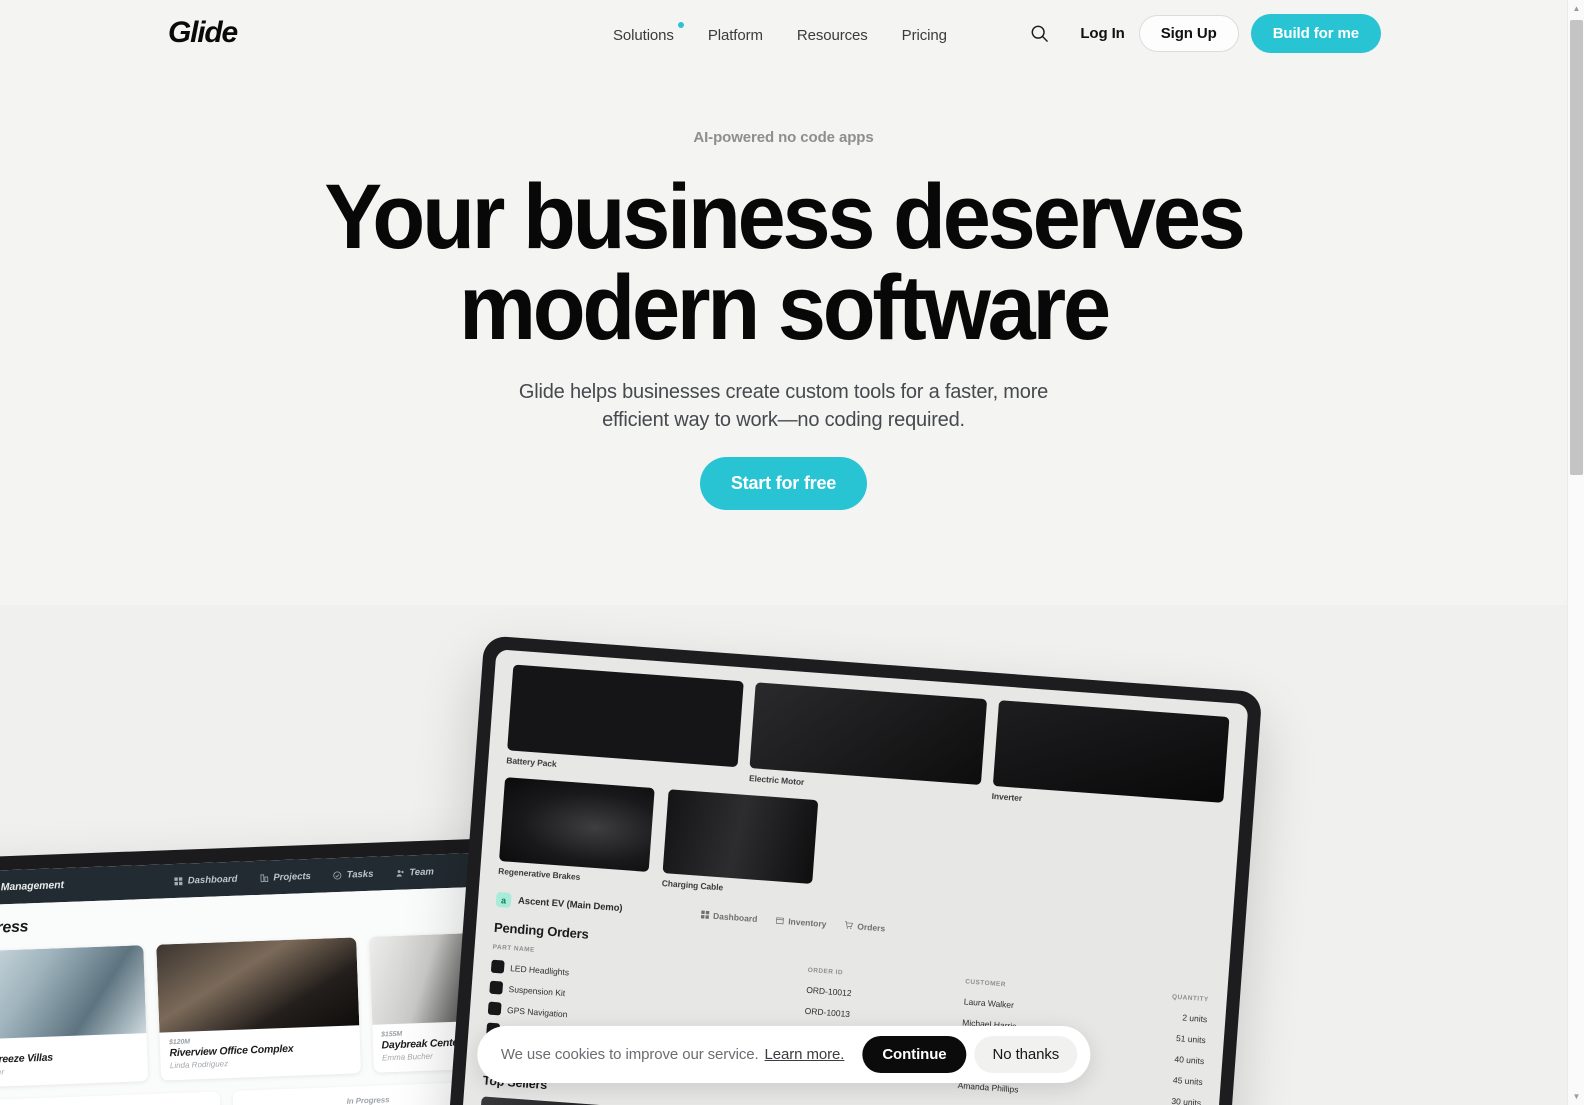 This screenshot has width=1584, height=1105. I want to click on tablet-nav-projects: Projects, so click(285, 876).